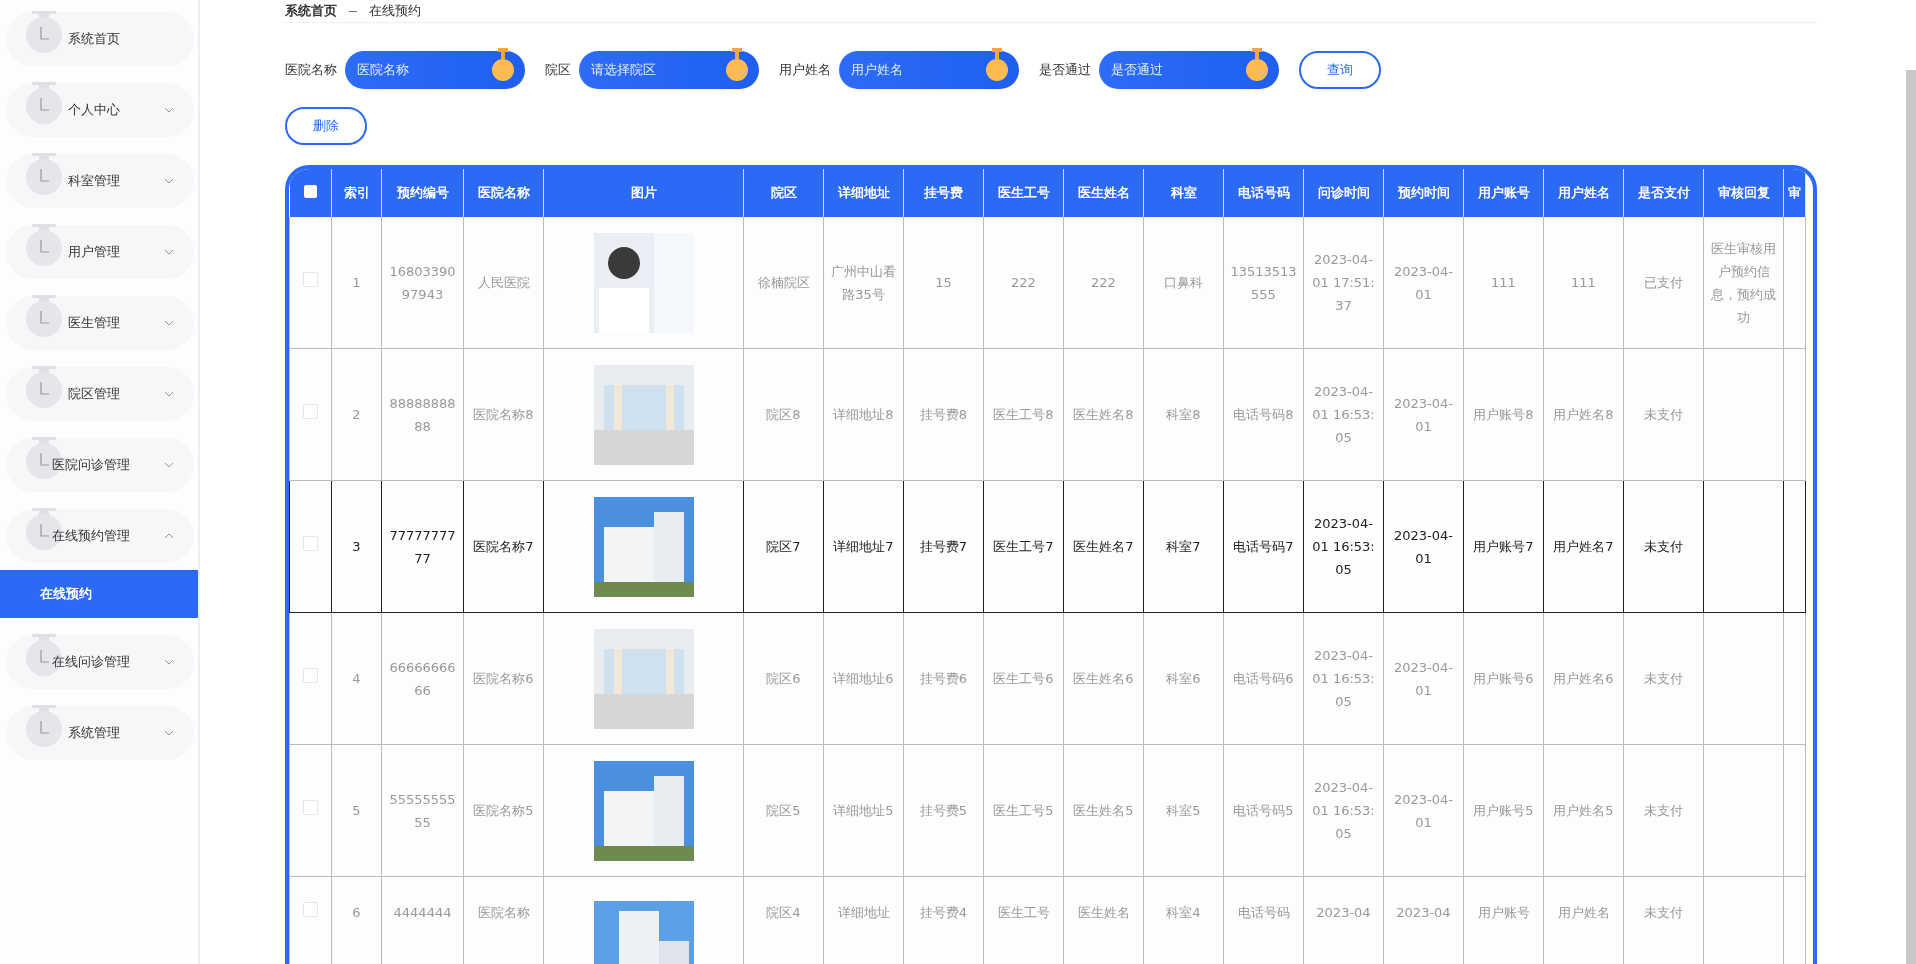  Describe the element at coordinates (943, 414) in the screenshot. I see `table-cell: 挂号费8` at that location.